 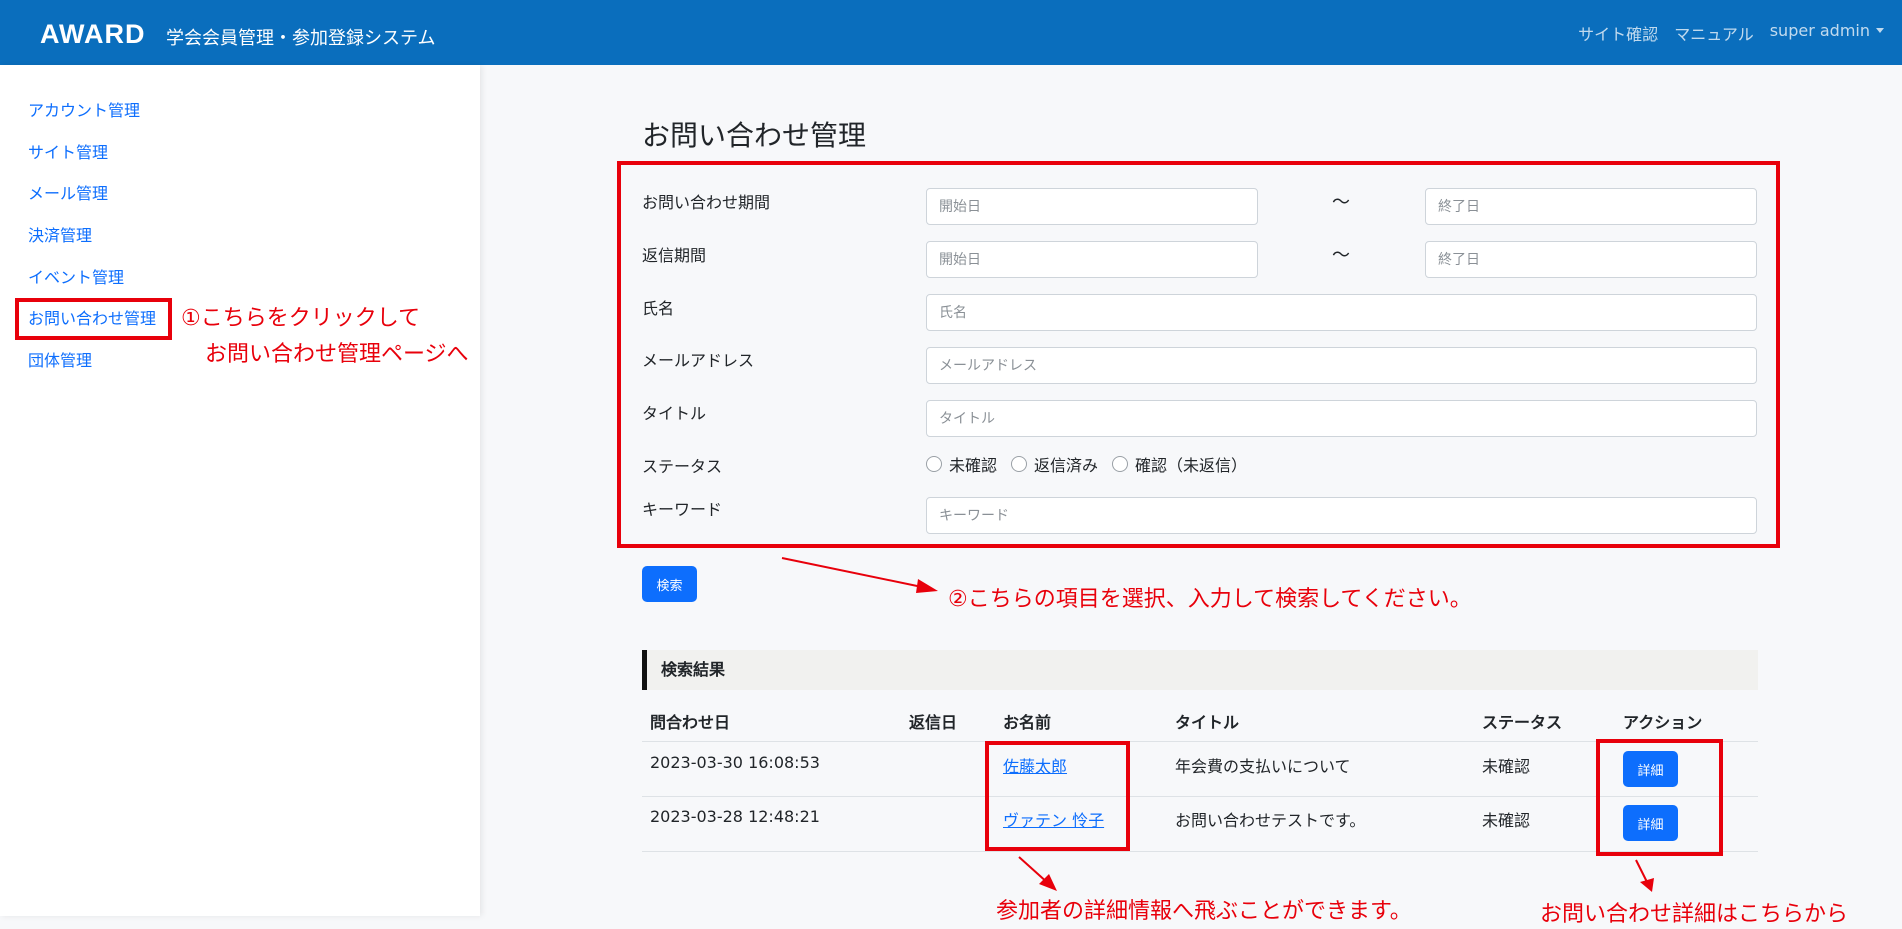 What do you see at coordinates (1880, 30) in the screenshot?
I see `caret-down-icon` at bounding box center [1880, 30].